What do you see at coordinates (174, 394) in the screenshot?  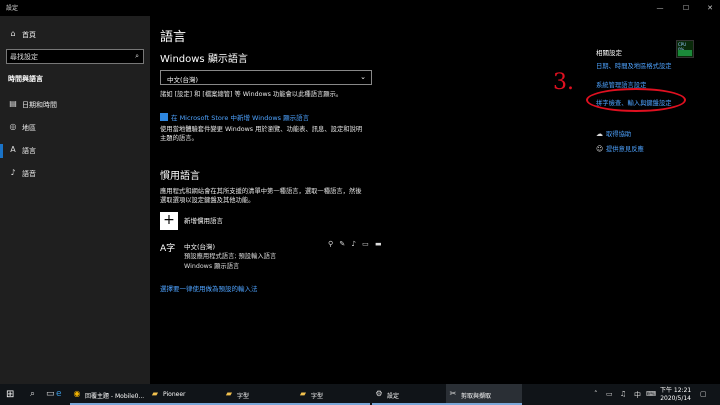 I see `taskbar-app-label: Pioneer` at bounding box center [174, 394].